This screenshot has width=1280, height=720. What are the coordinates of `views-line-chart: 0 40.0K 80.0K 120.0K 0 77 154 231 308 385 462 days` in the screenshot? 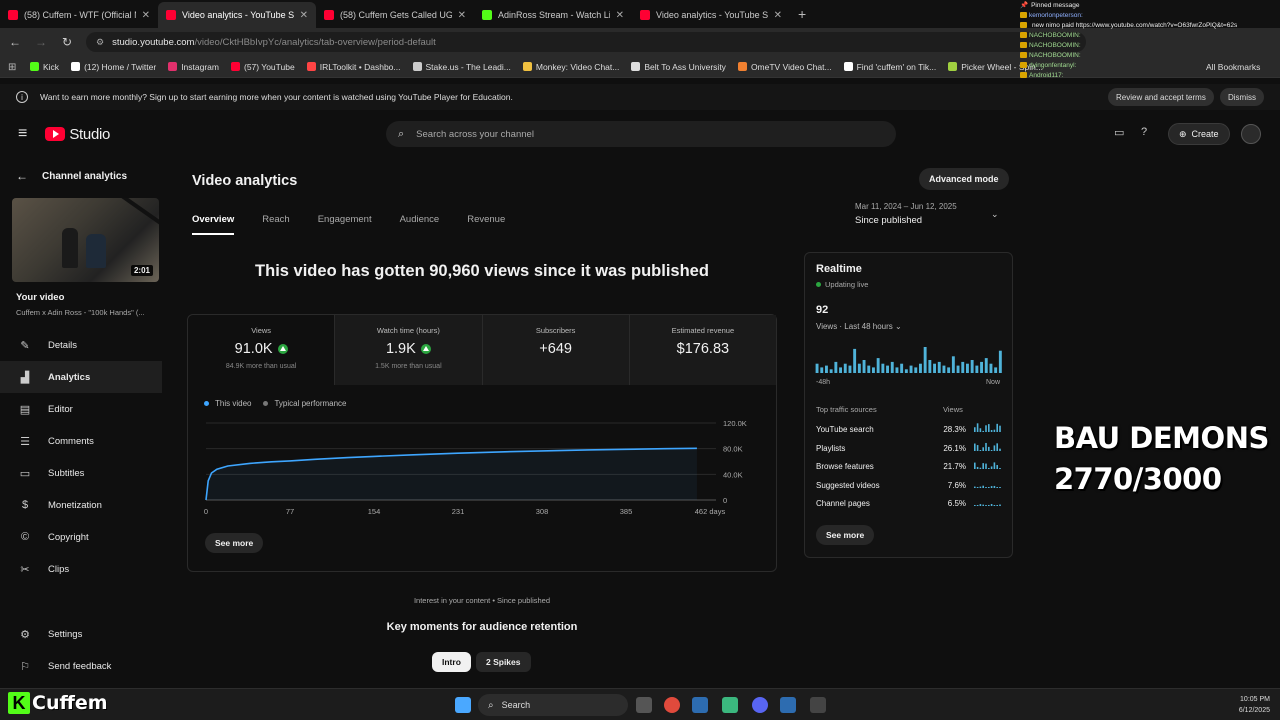 It's located at (482, 468).